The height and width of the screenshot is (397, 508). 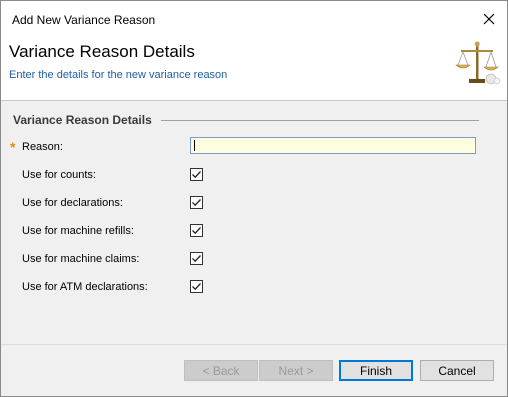 I want to click on use-for-counts-label: Use for counts:, so click(x=59, y=175).